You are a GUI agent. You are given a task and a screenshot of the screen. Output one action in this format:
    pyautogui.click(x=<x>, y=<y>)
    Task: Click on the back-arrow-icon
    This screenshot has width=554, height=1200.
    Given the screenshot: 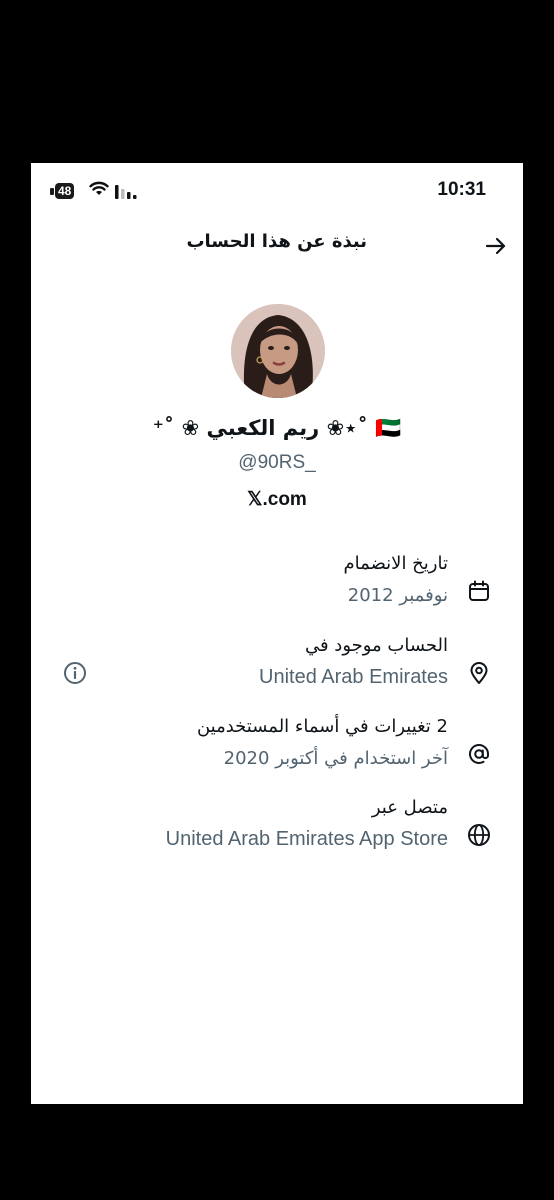 What is the action you would take?
    pyautogui.click(x=496, y=246)
    